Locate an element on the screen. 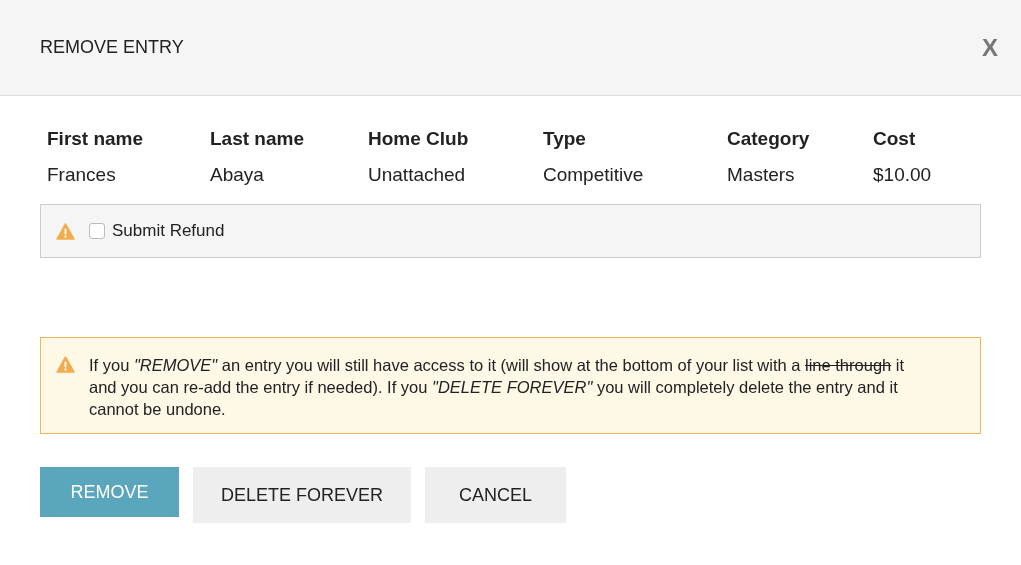 This screenshot has height=565, width=1021. table-cell-text: Frances is located at coordinates (82, 175).